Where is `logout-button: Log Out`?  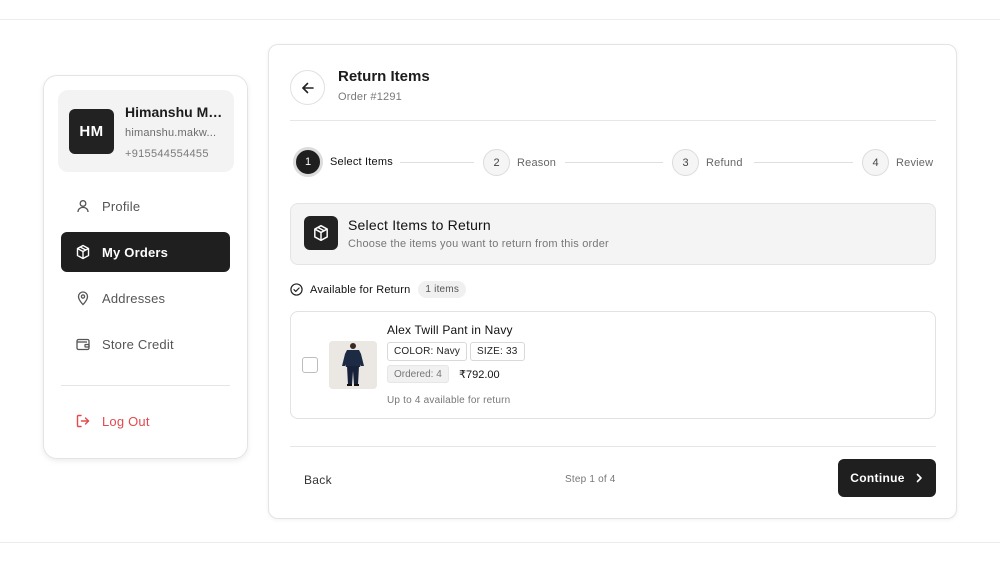
logout-button: Log Out is located at coordinates (145, 421).